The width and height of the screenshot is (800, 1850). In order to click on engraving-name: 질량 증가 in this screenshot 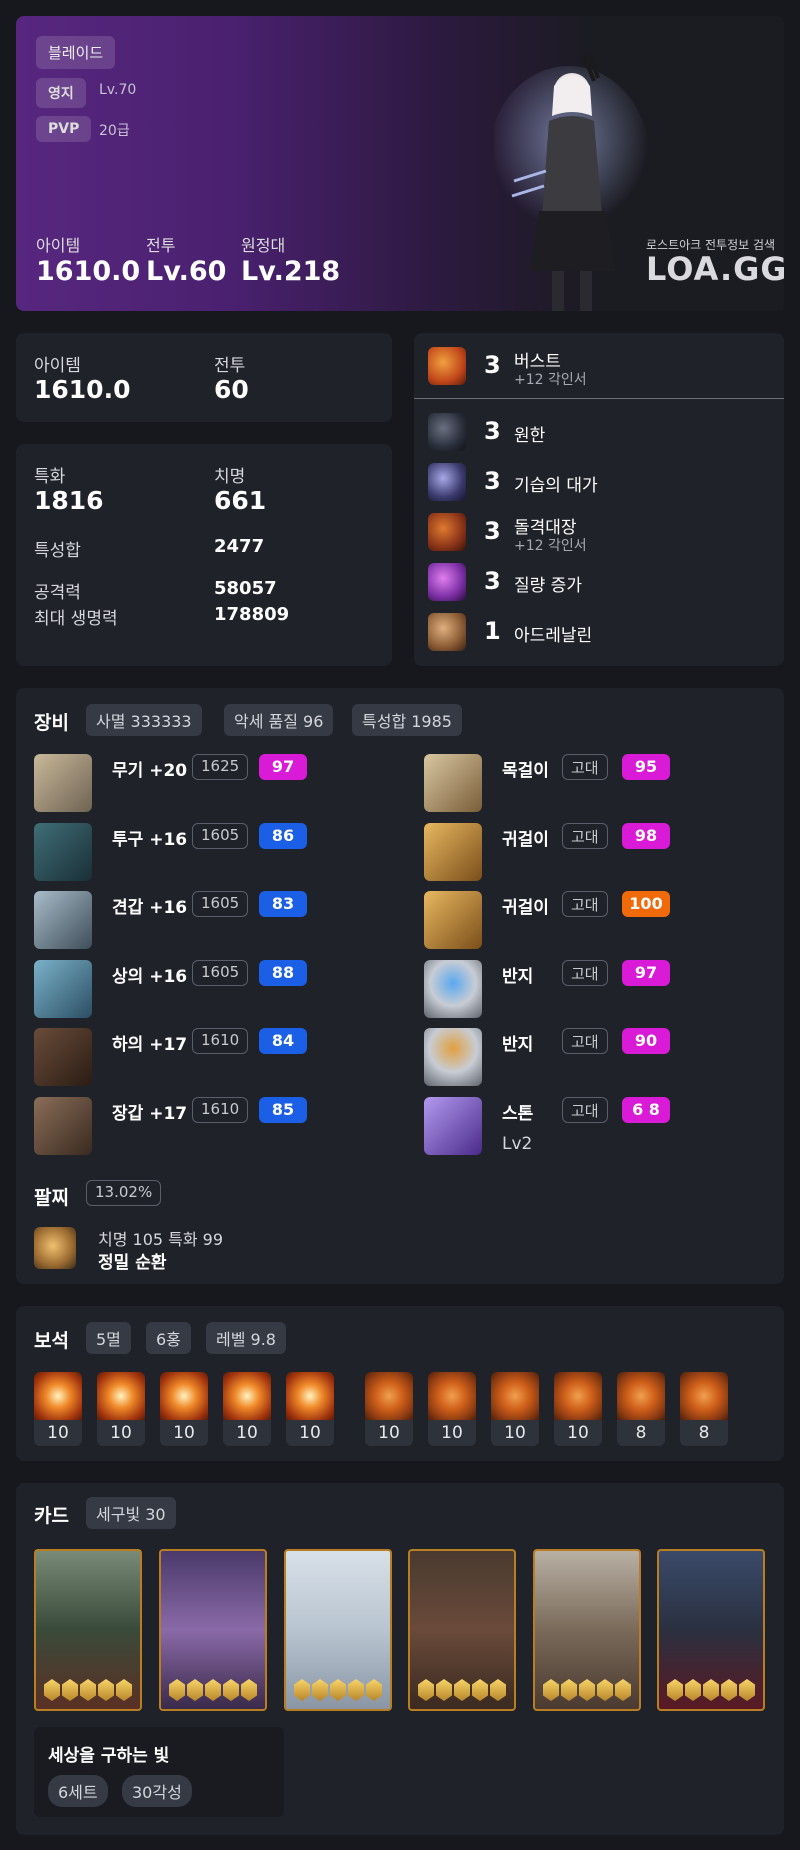, I will do `click(548, 586)`.